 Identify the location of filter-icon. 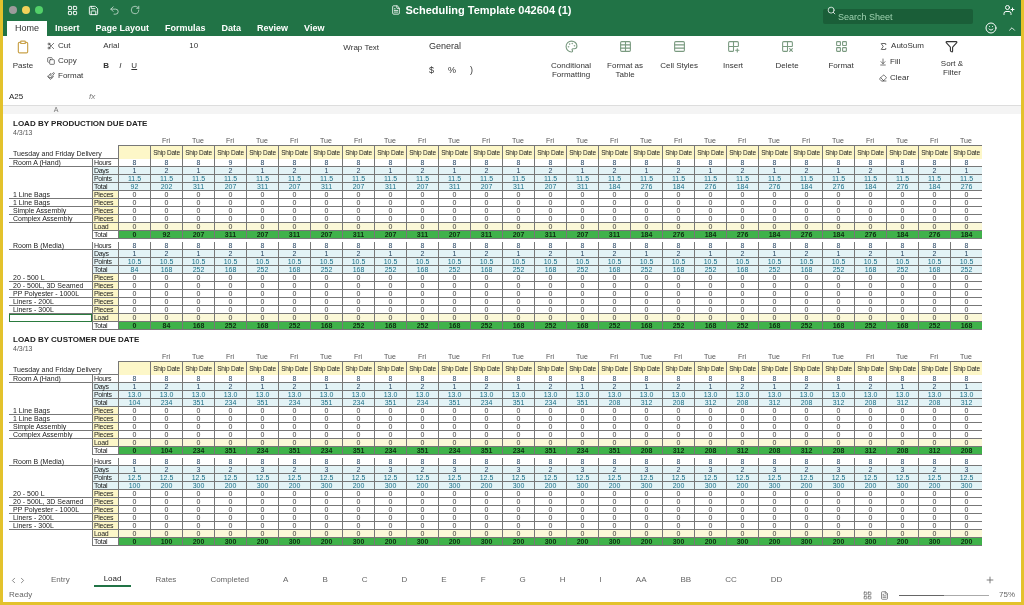
(952, 46).